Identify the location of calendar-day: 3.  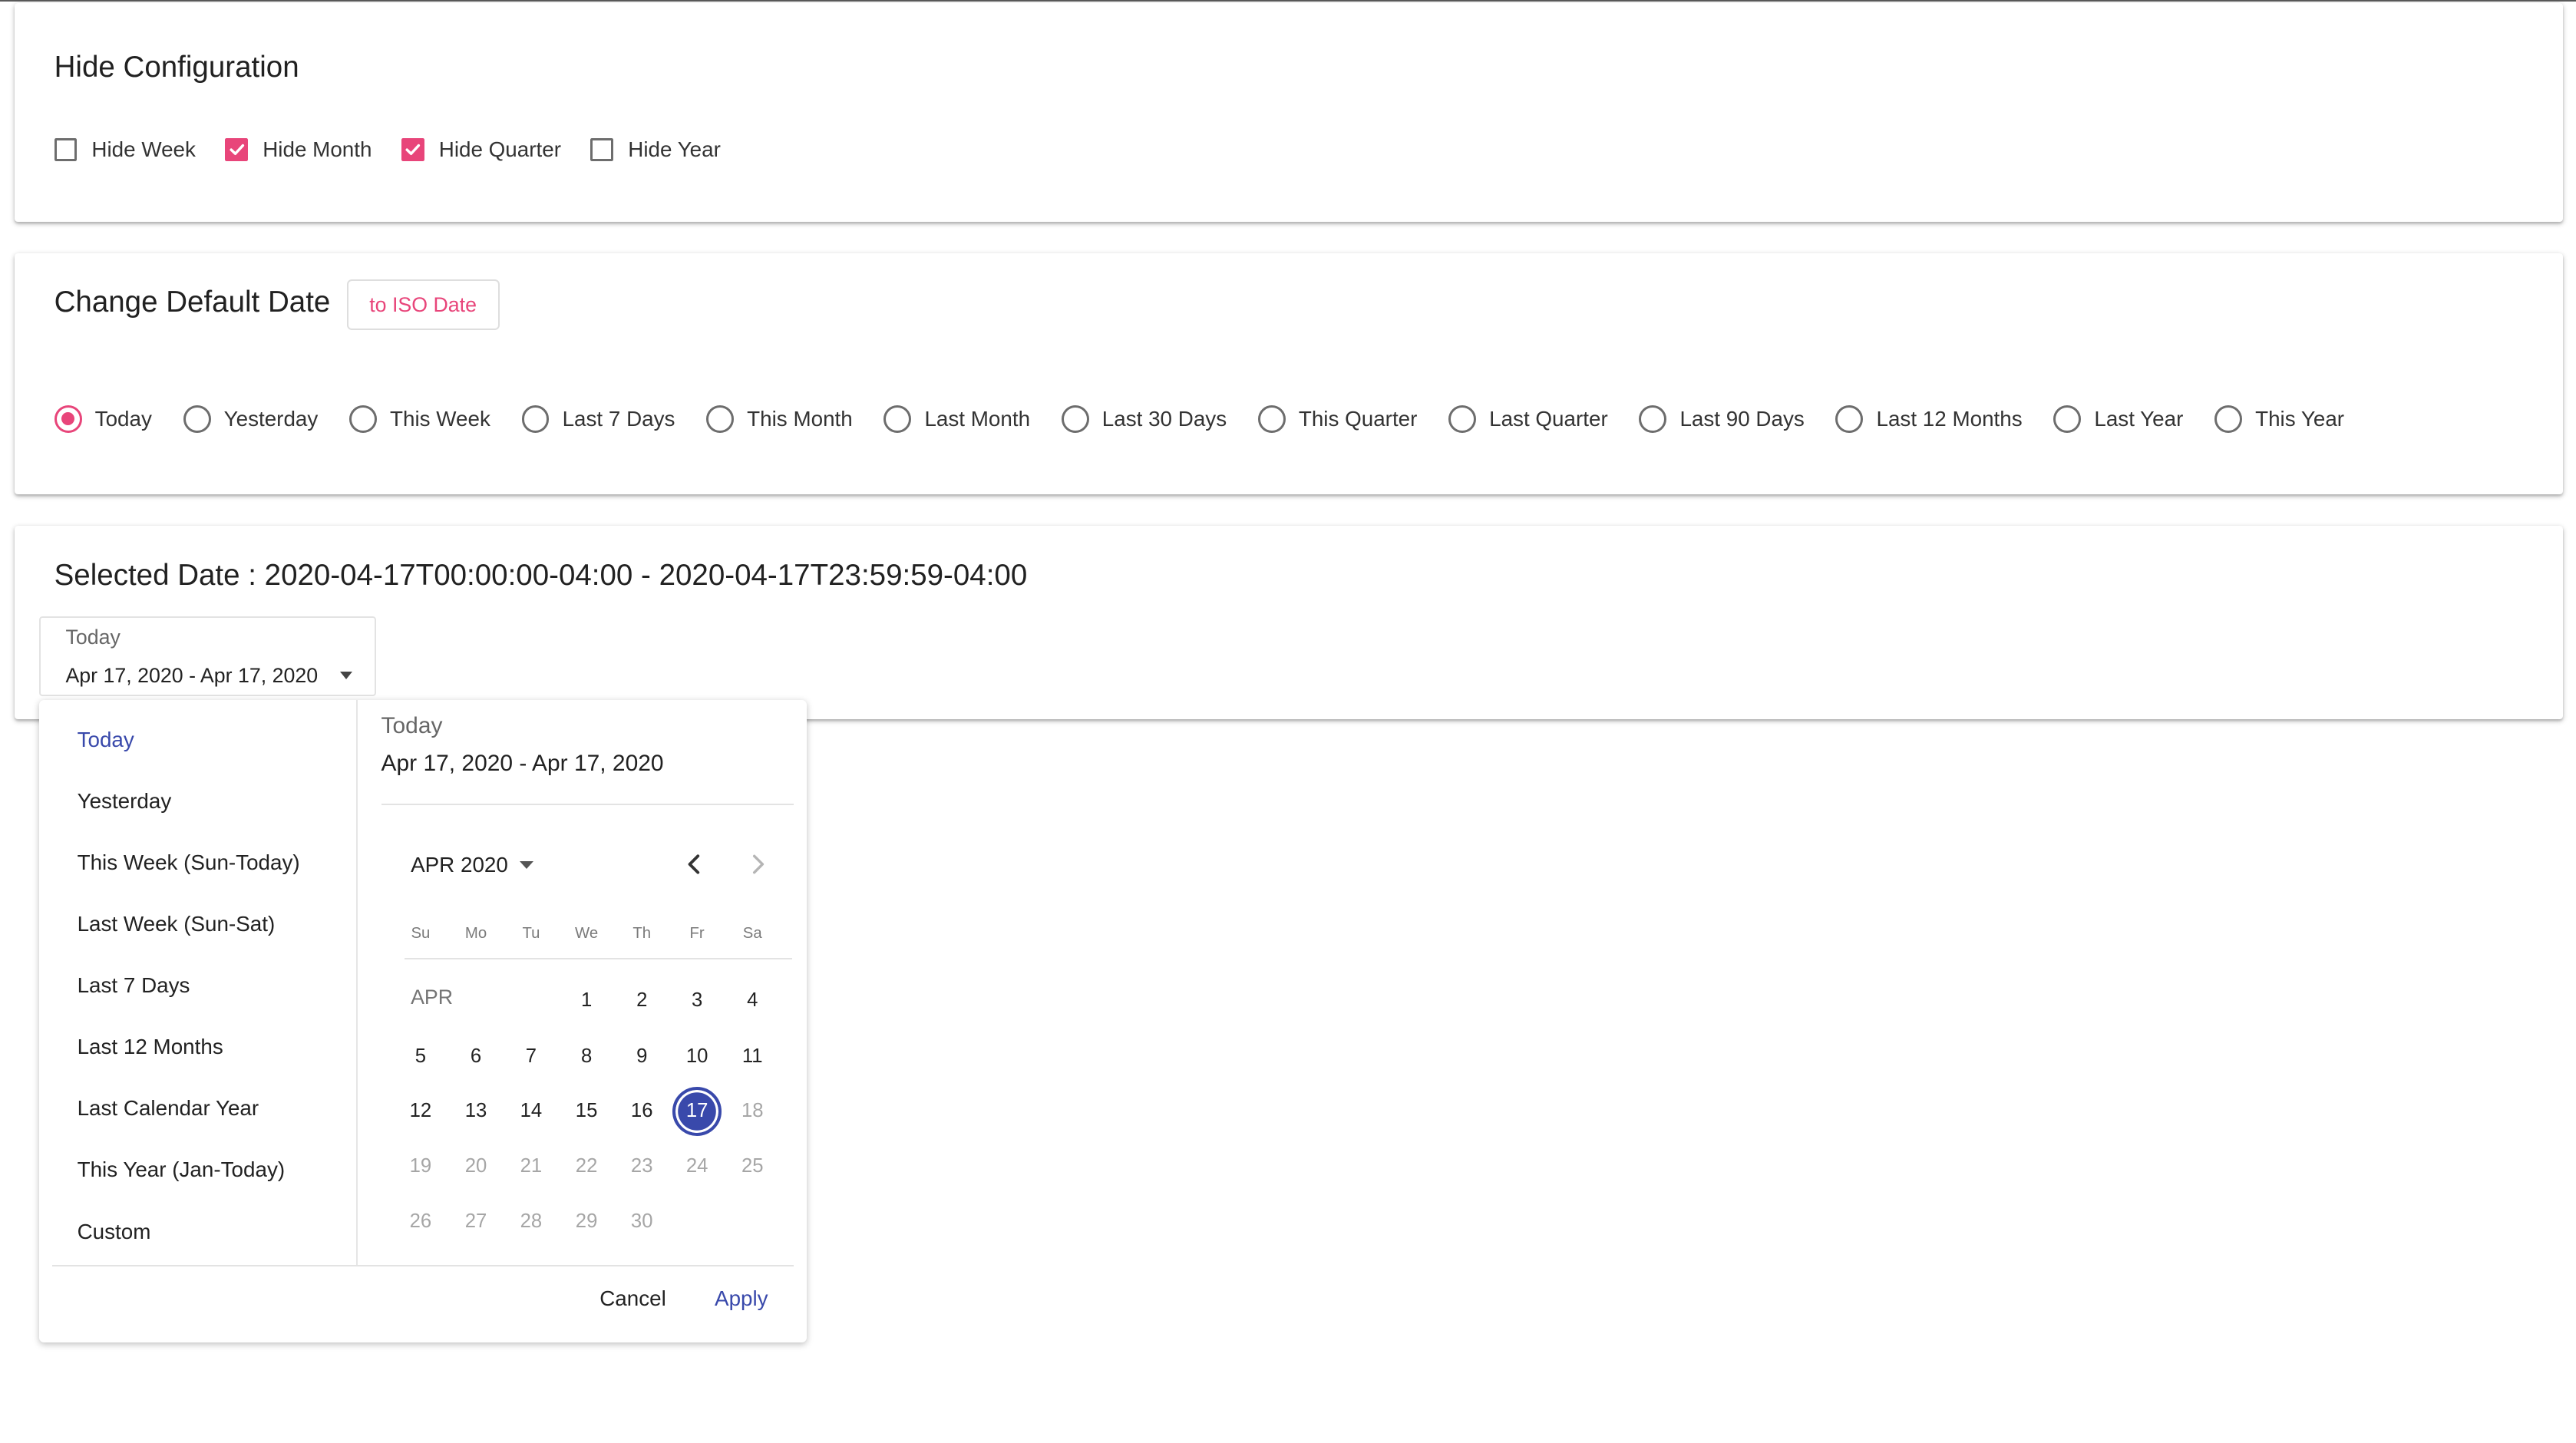
(697, 1001).